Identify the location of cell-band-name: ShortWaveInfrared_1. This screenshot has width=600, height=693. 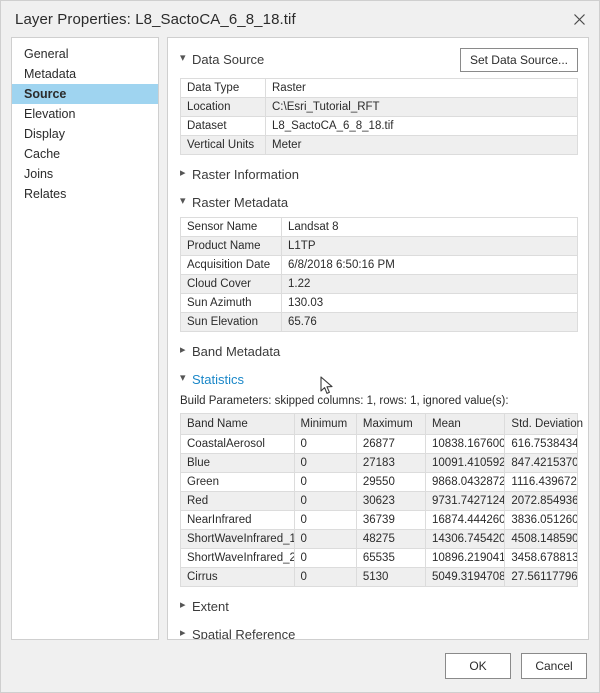
(237, 539).